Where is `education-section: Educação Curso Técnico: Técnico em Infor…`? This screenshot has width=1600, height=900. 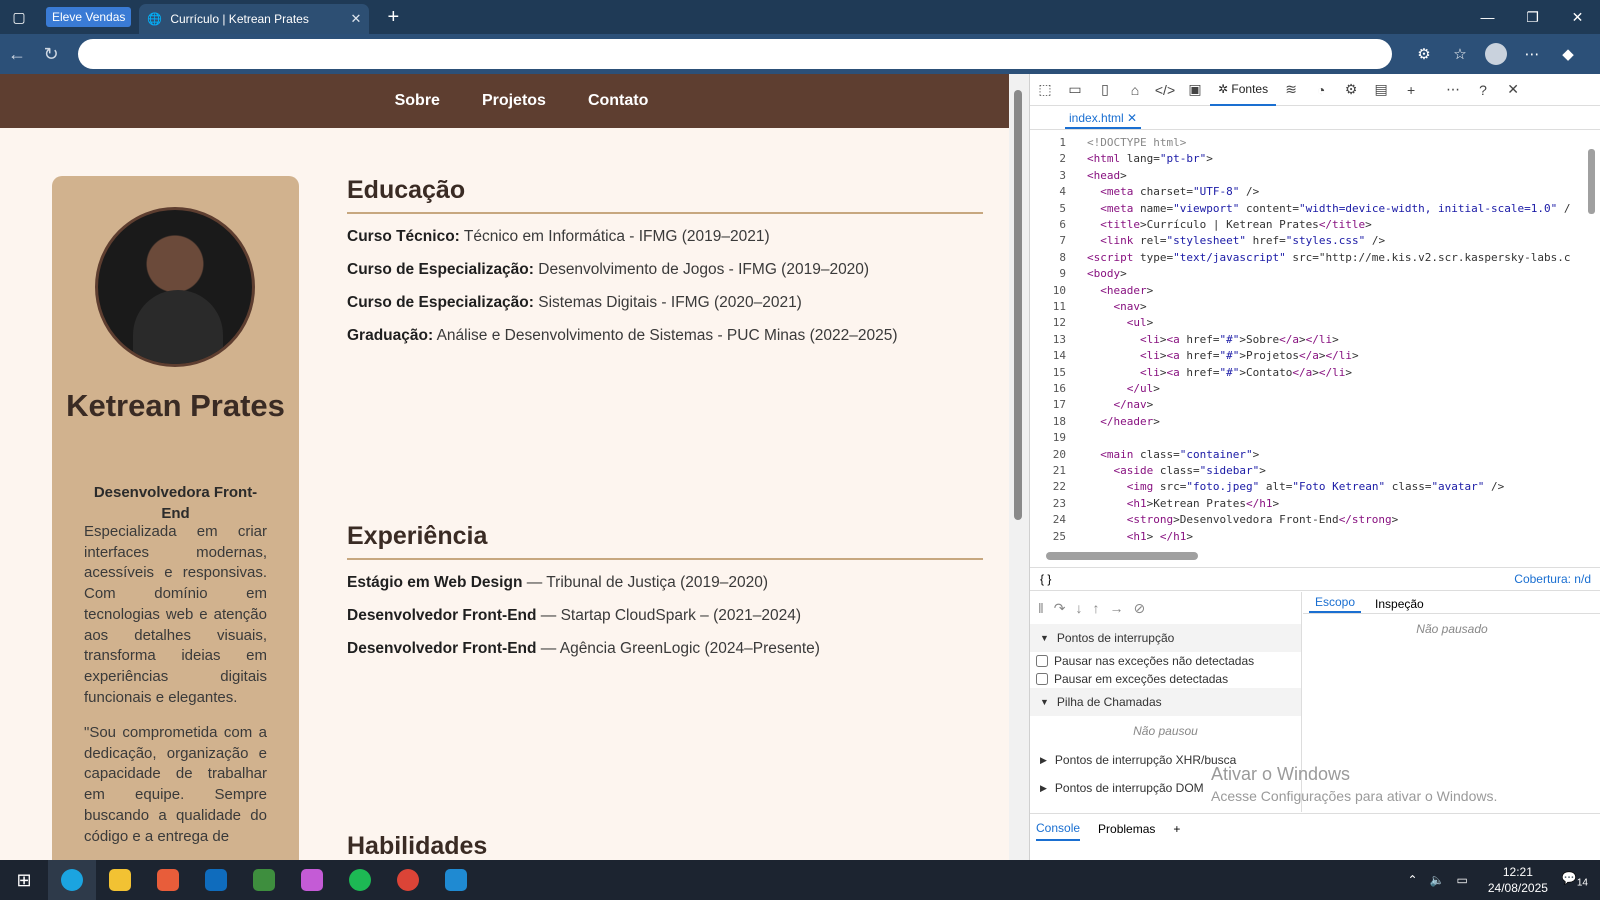
education-section: Educação Curso Técnico: Técnico em Infor… is located at coordinates (665, 261).